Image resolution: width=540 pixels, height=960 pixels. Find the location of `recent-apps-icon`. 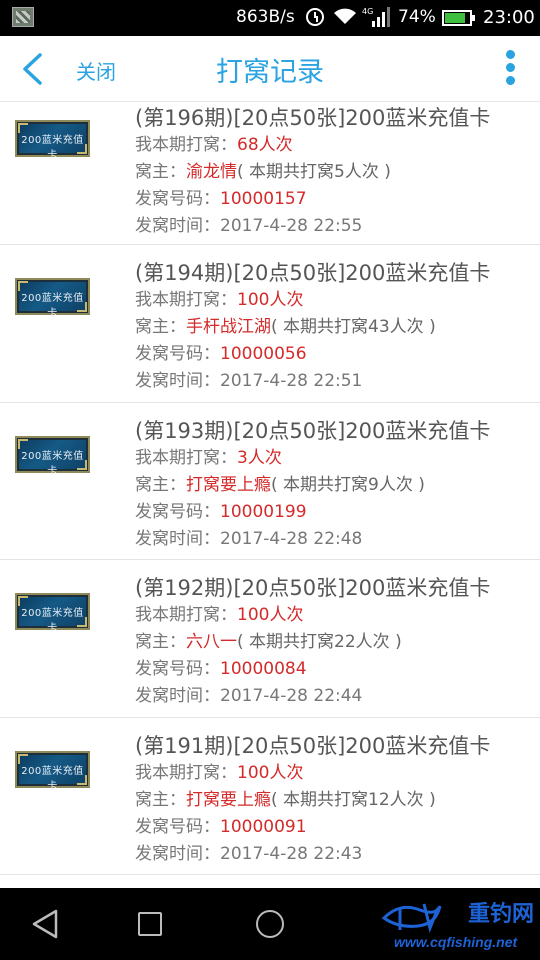

recent-apps-icon is located at coordinates (150, 924).